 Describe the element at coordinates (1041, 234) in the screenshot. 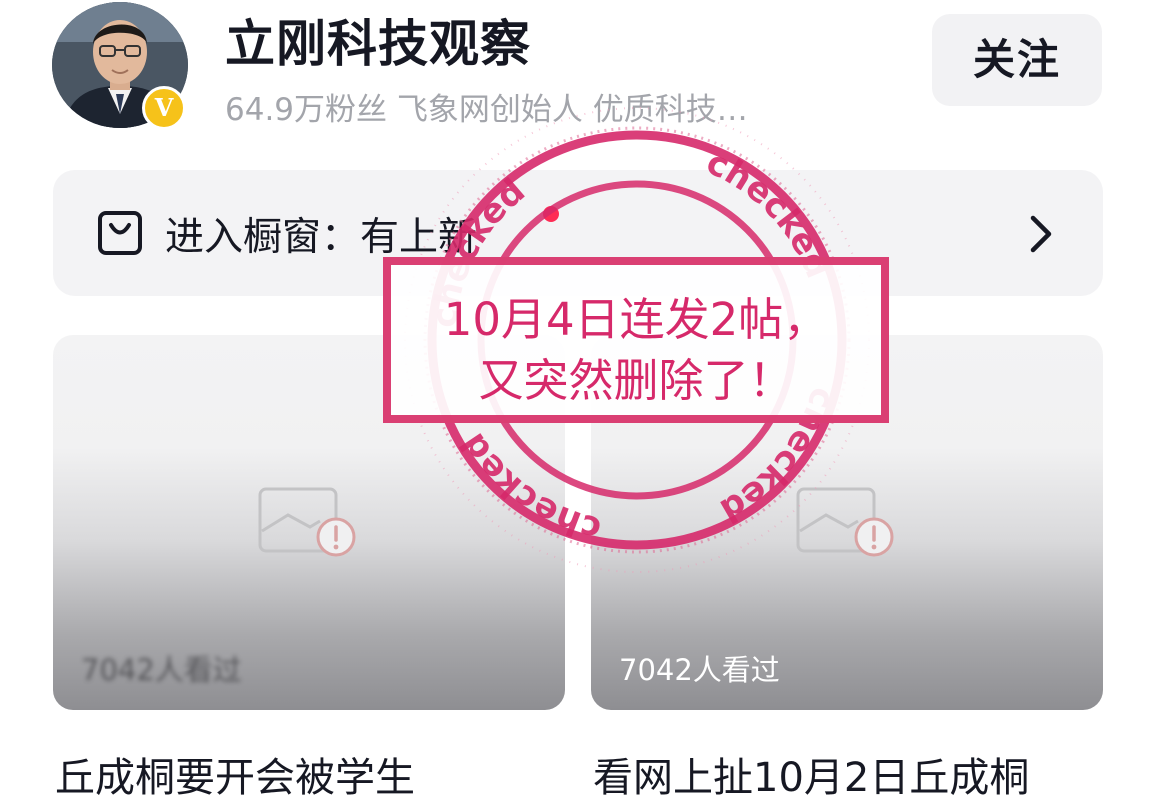

I see `chevron-right-icon` at that location.